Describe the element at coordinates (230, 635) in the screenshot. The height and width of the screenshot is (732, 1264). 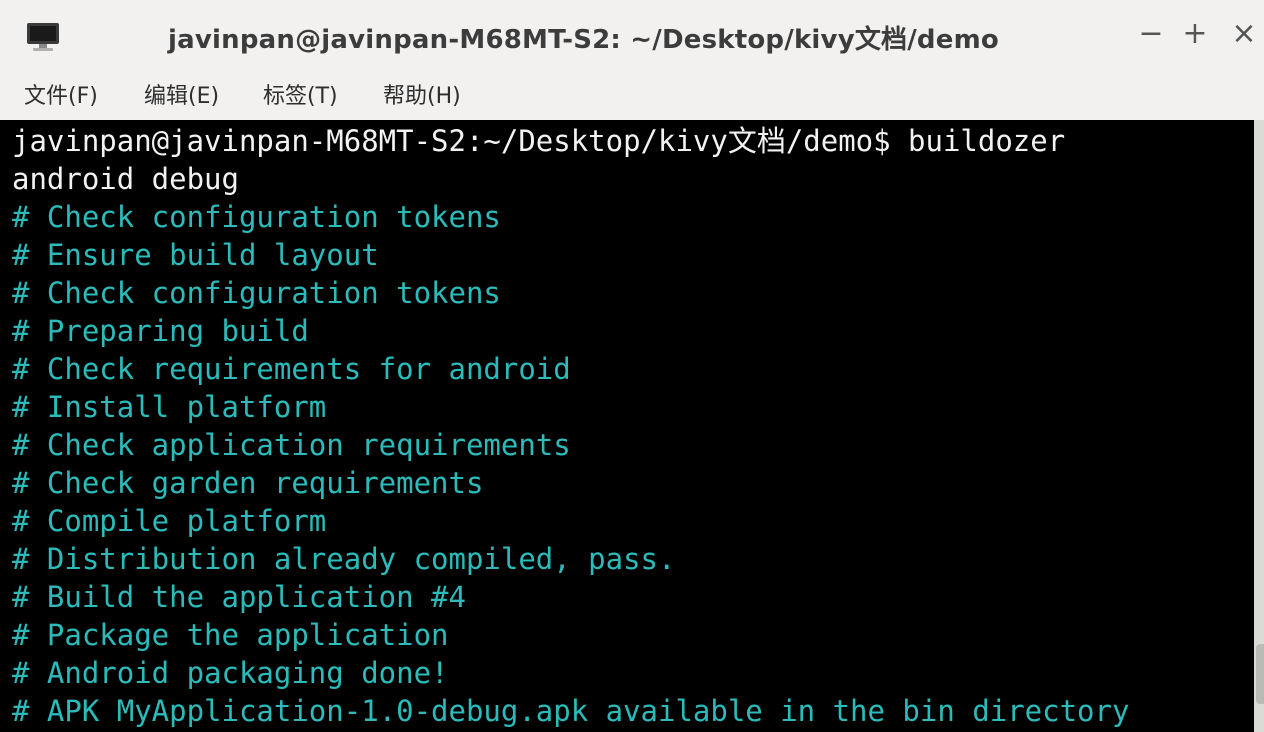
I see `output-line: # Package the application` at that location.